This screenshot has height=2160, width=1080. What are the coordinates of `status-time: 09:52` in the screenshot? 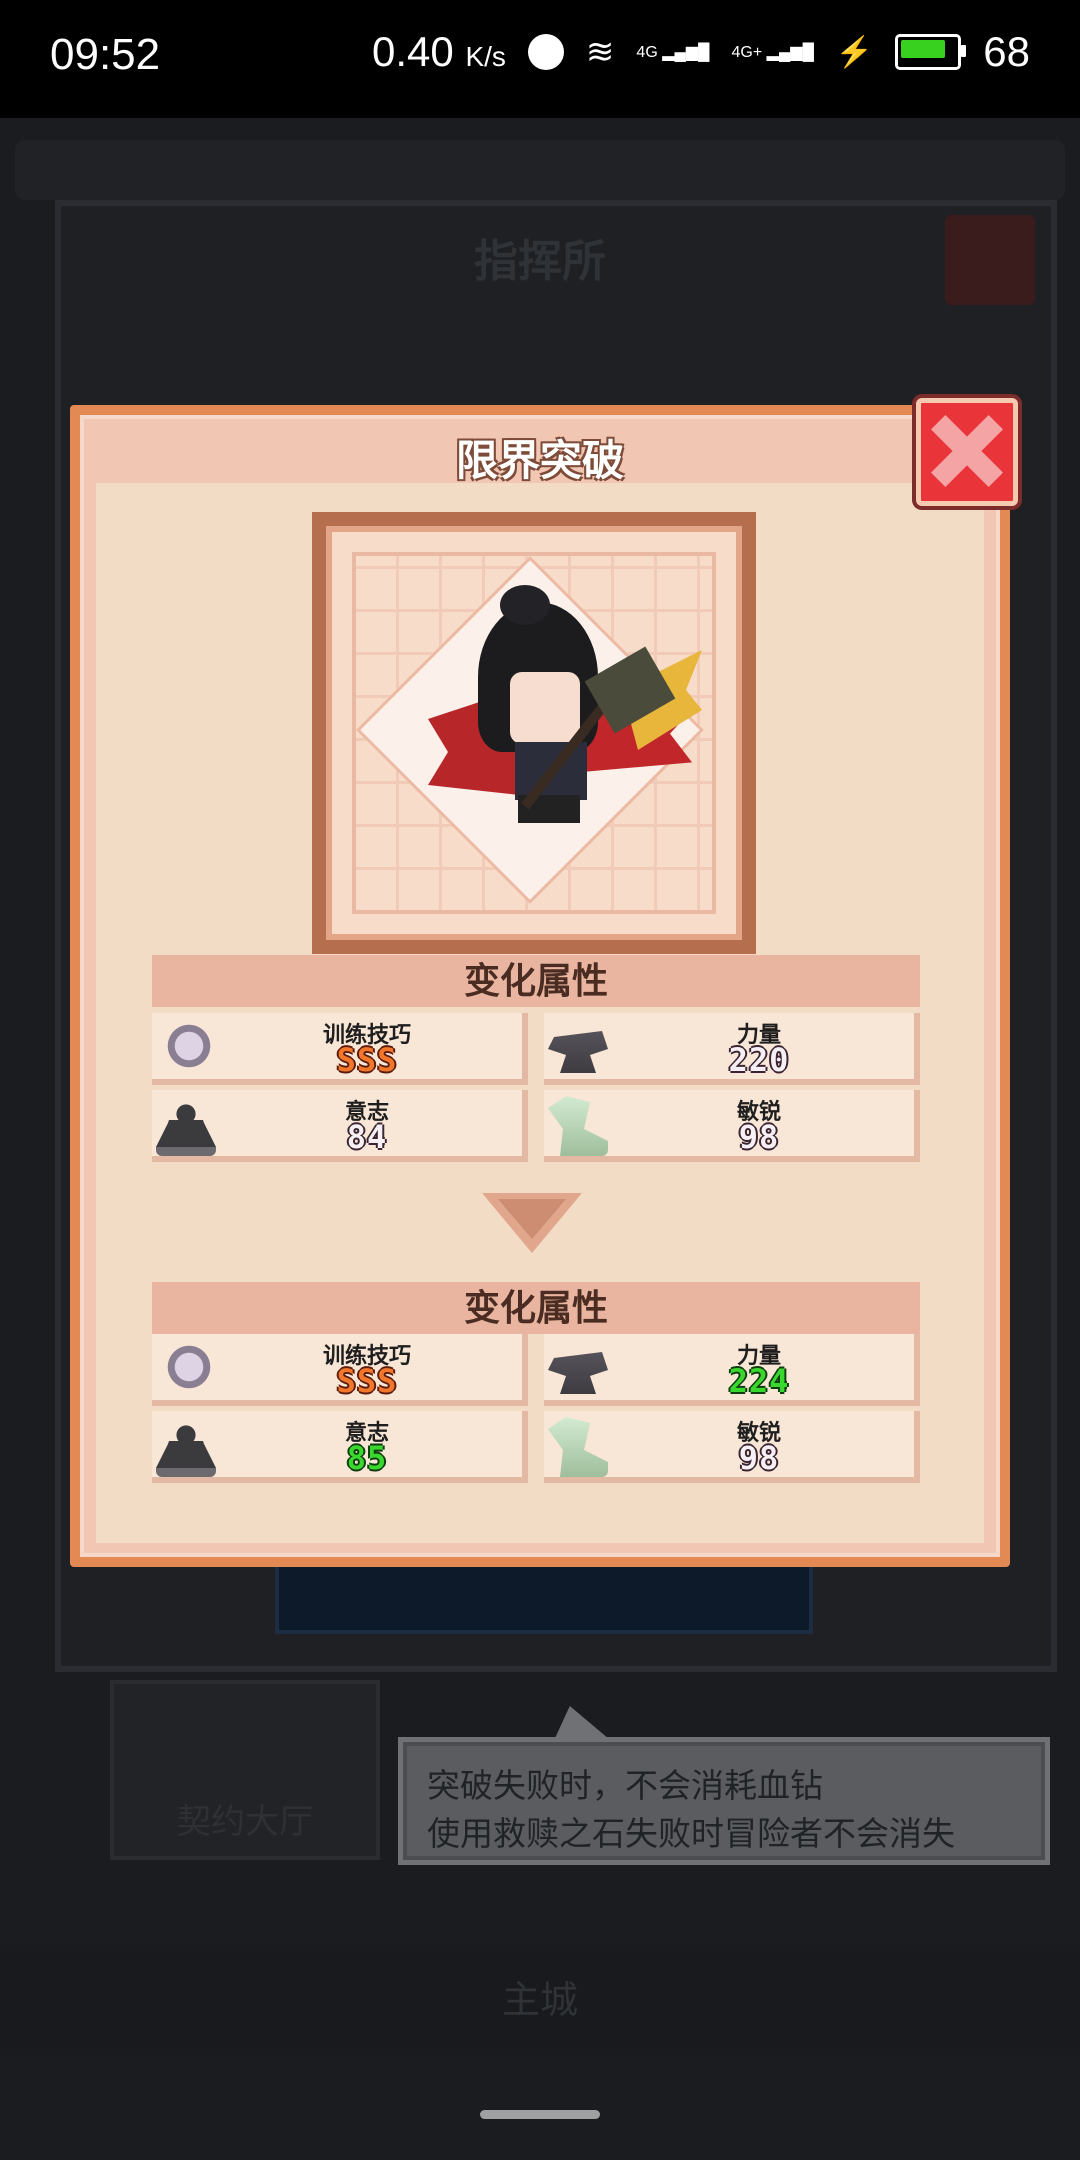 It's located at (105, 54).